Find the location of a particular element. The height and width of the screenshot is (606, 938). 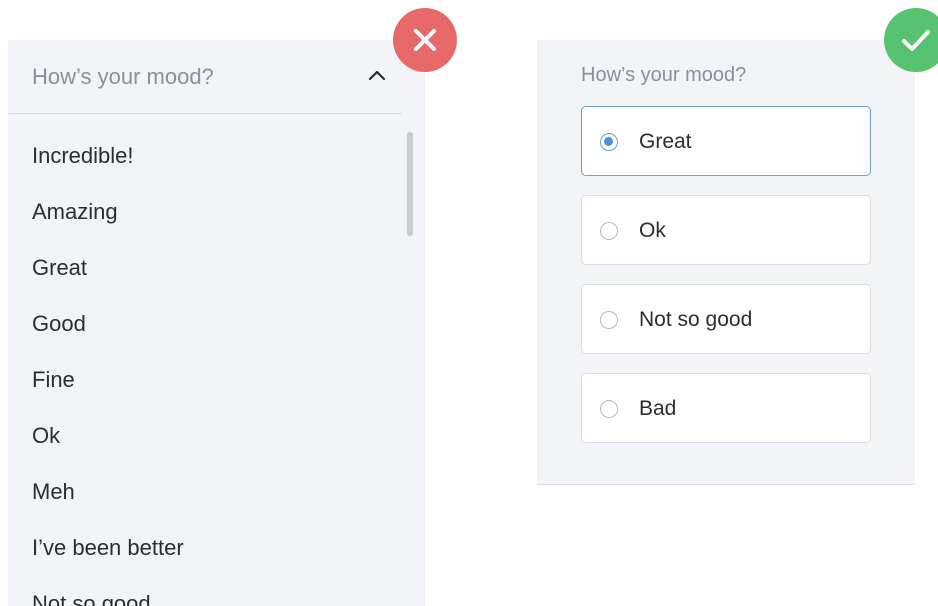

dropdown-option-ok: Ok is located at coordinates (198, 436).